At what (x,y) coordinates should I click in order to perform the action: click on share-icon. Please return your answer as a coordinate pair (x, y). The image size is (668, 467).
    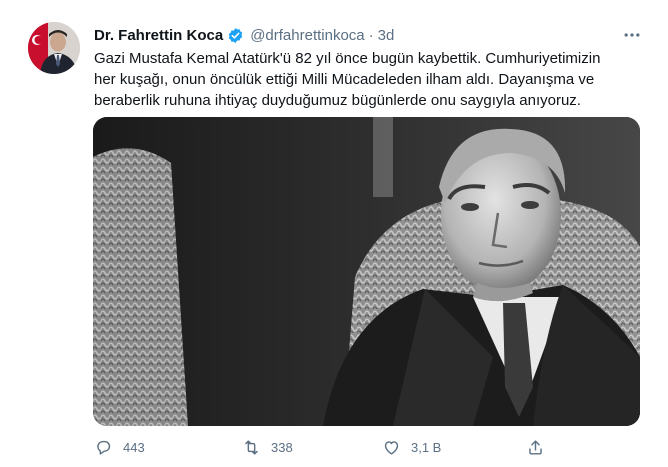
    Looking at the image, I should click on (535, 447).